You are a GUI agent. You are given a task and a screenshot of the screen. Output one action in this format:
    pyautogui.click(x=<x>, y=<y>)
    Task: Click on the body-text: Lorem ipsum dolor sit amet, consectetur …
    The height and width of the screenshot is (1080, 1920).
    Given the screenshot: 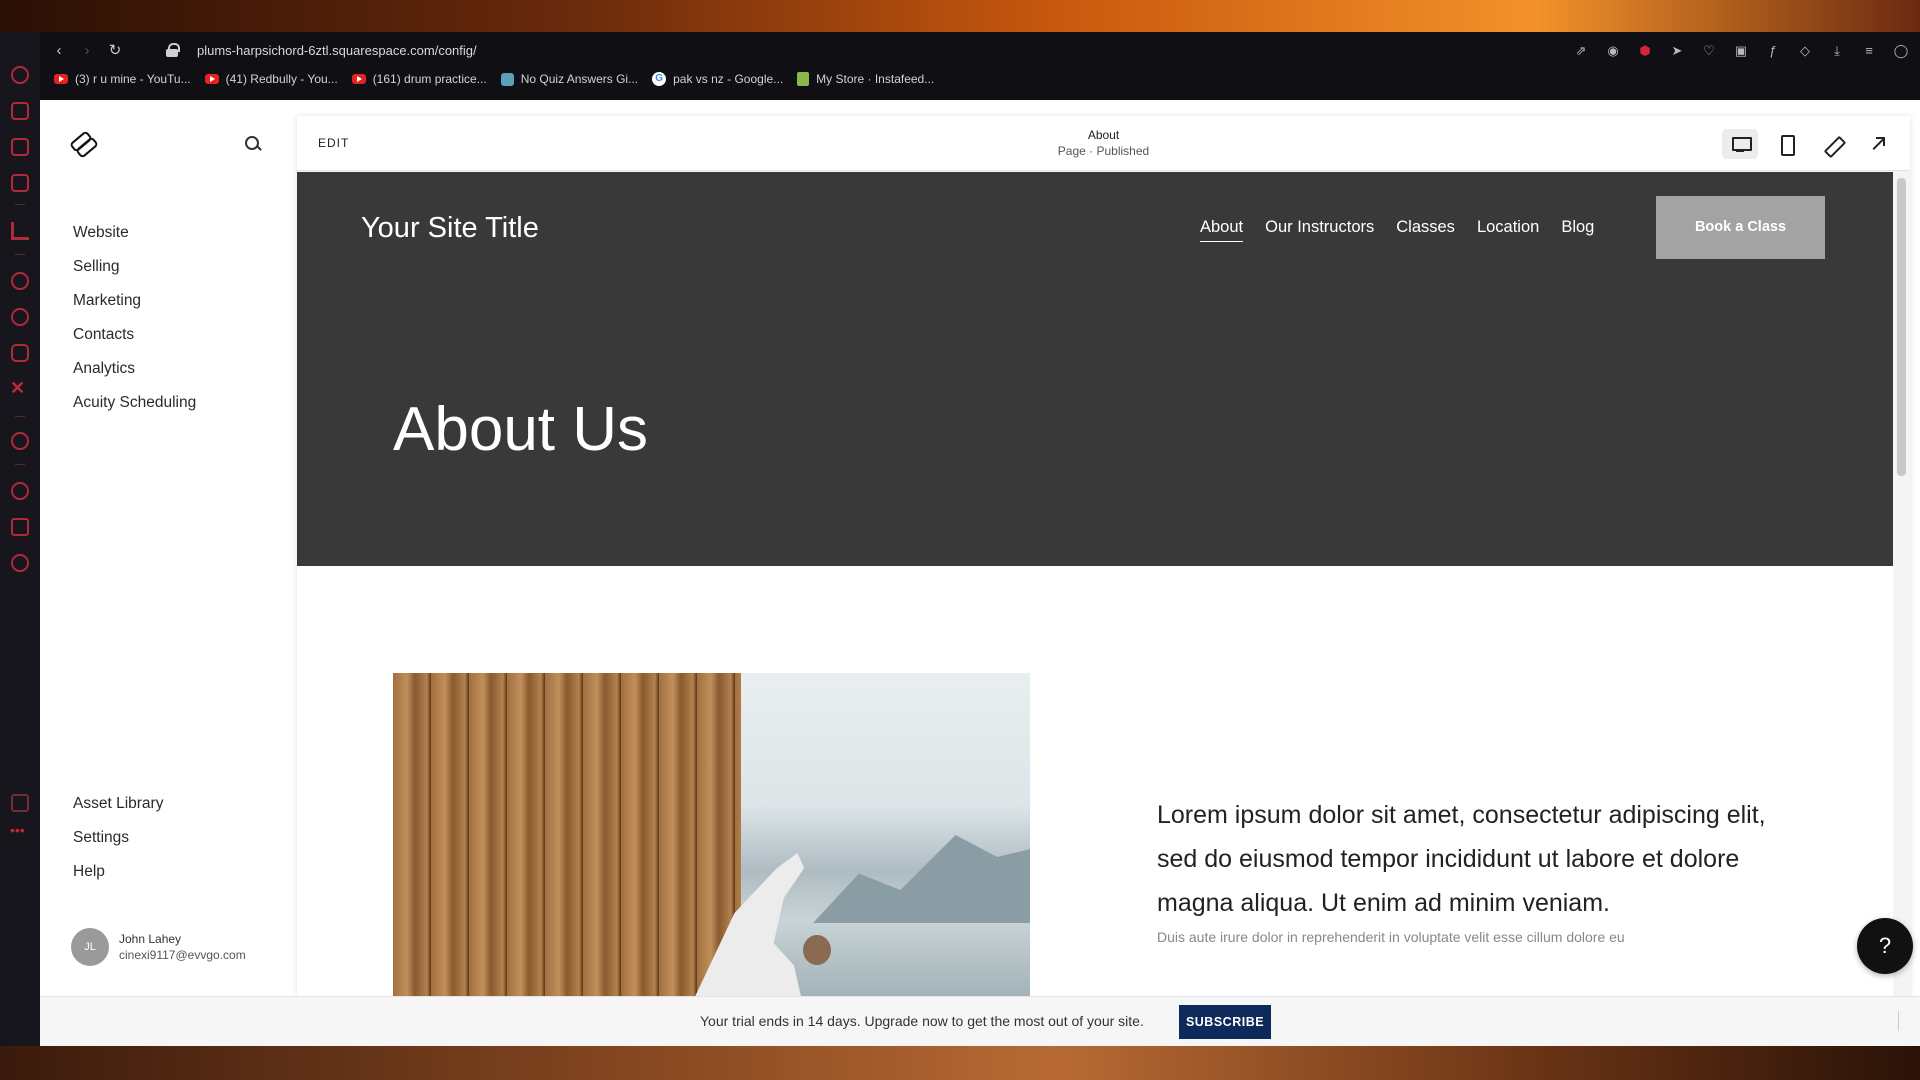 What is the action you would take?
    pyautogui.click(x=1461, y=859)
    